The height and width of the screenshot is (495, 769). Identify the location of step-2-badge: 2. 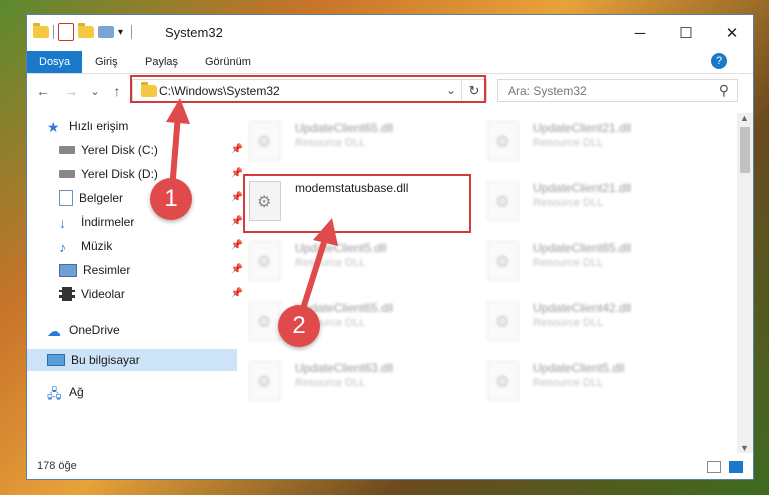
(299, 326).